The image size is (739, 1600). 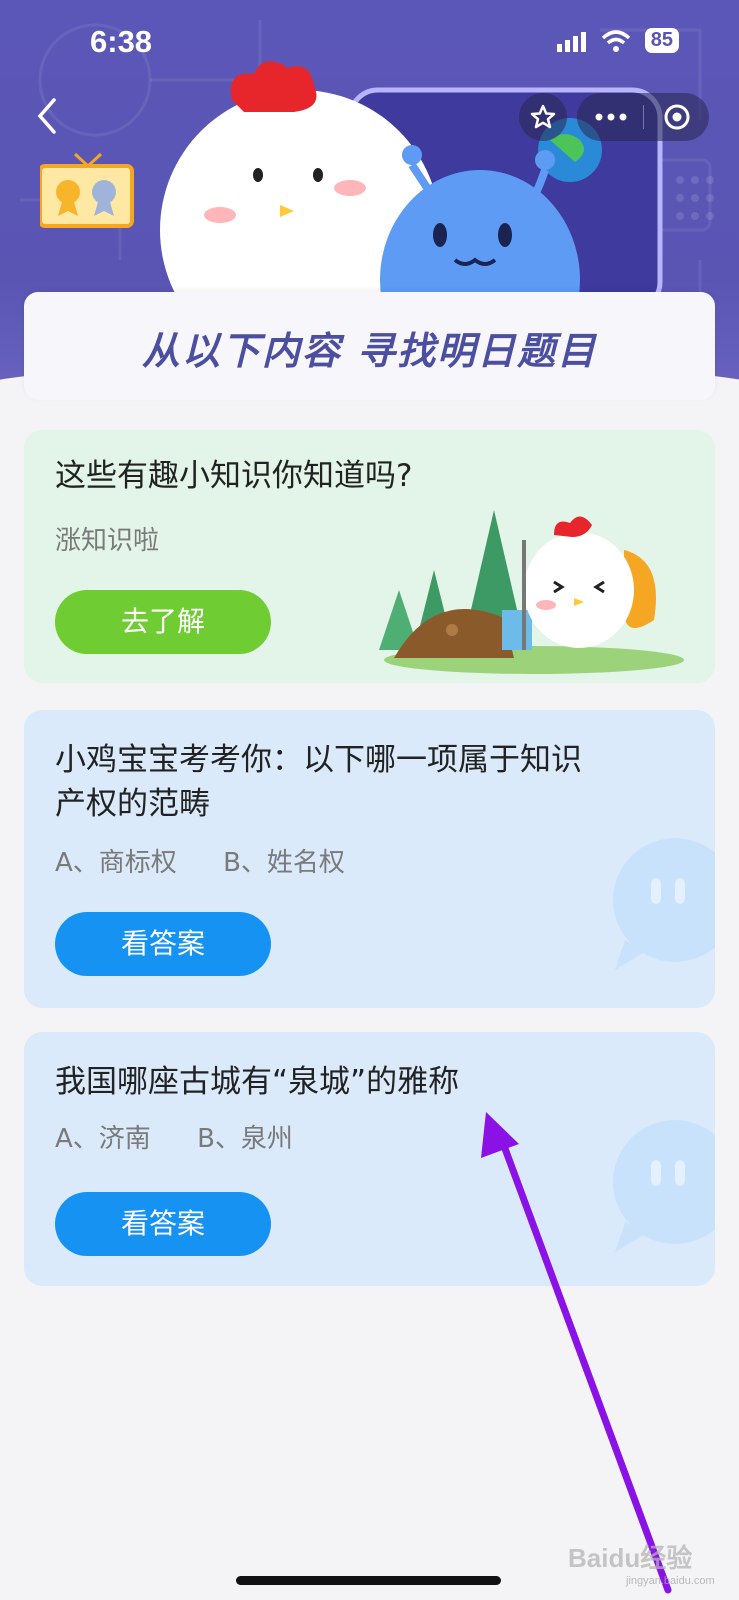 I want to click on signal-icon, so click(x=571, y=41).